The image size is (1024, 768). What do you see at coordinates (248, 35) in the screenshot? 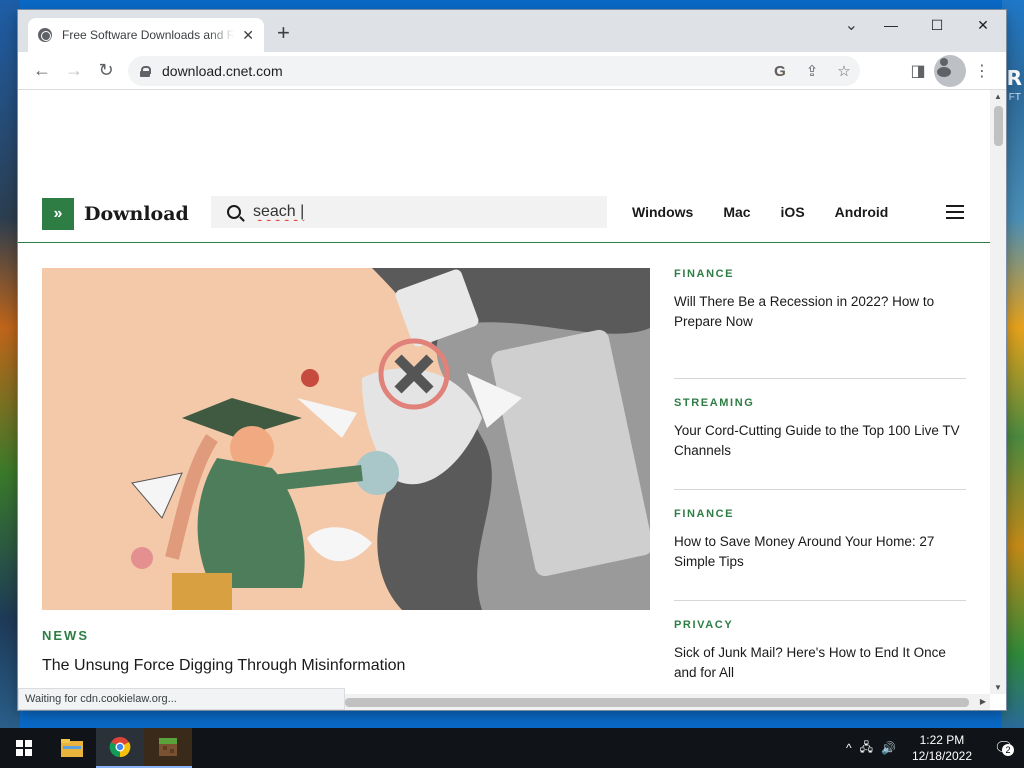
I see `close-tab-icon: ✕` at bounding box center [248, 35].